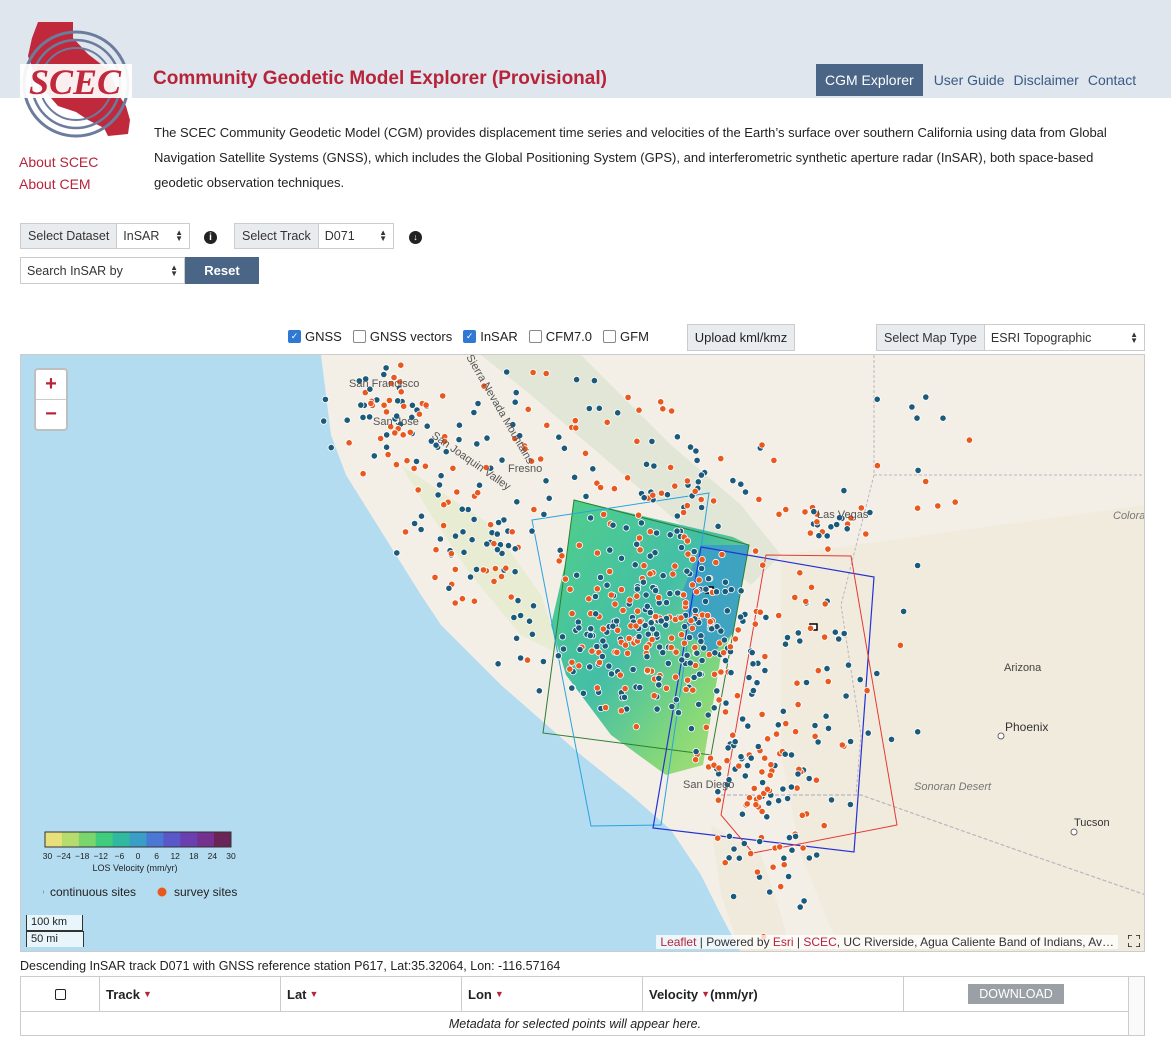 This screenshot has height=1059, width=1171. Describe the element at coordinates (626, 336) in the screenshot. I see `layer-gfm: GFM` at that location.